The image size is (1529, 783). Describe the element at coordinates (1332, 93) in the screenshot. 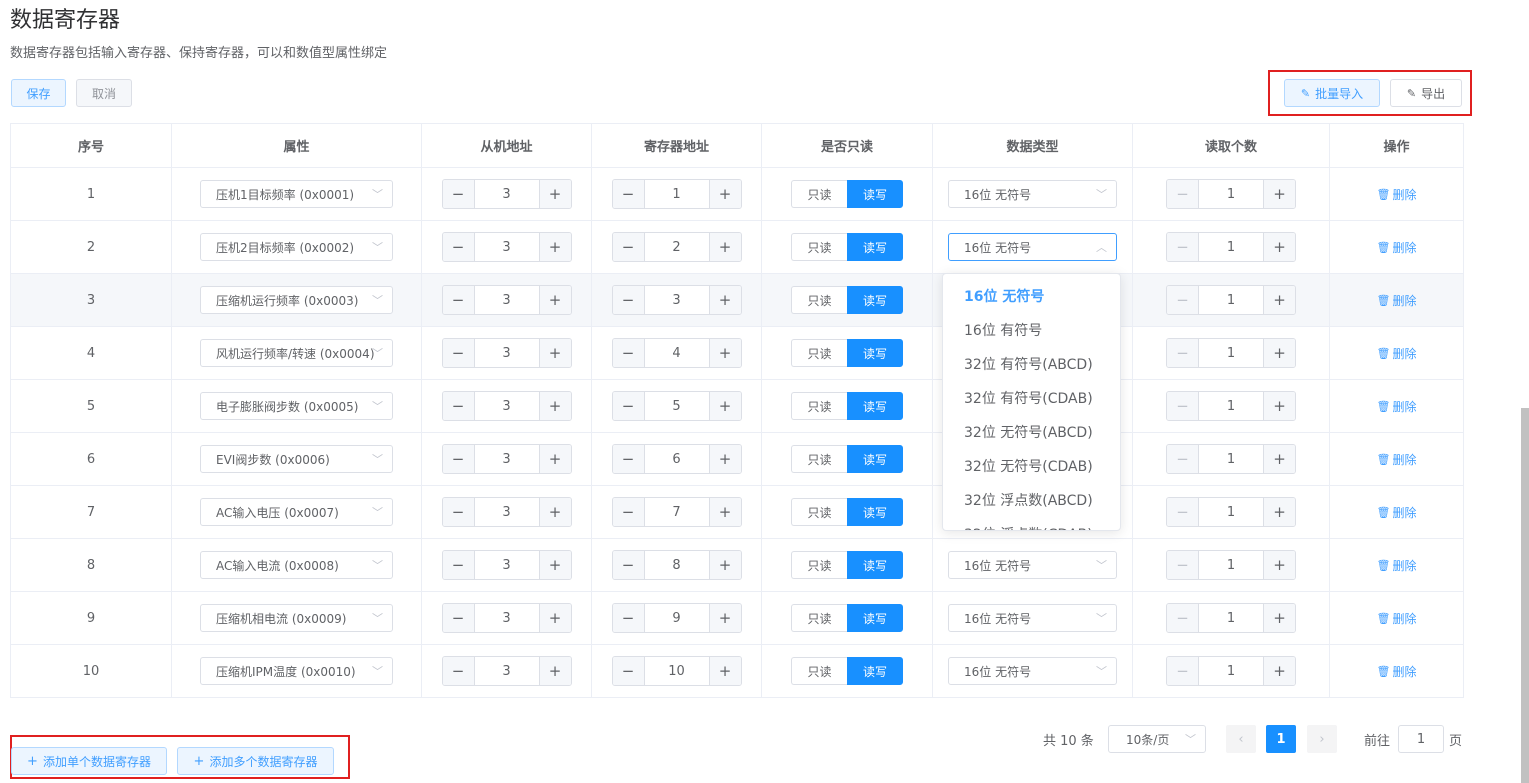

I see `batch-import-button: ✎ 批量导入` at that location.